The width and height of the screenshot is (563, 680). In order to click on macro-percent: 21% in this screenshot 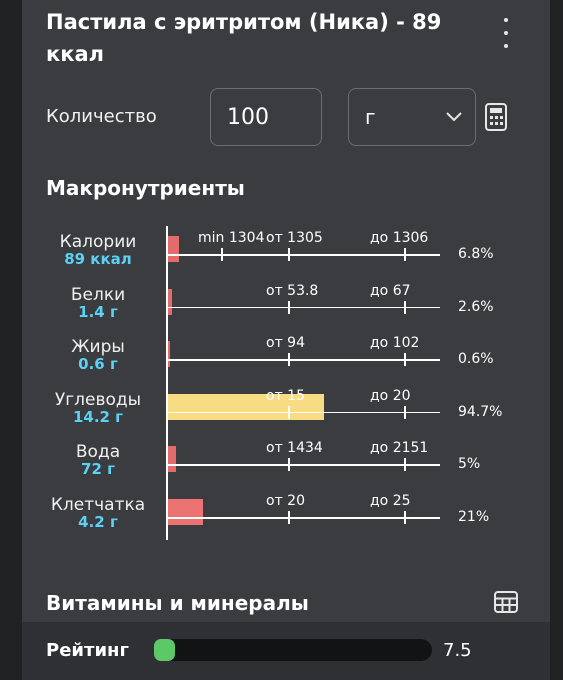, I will do `click(474, 517)`.